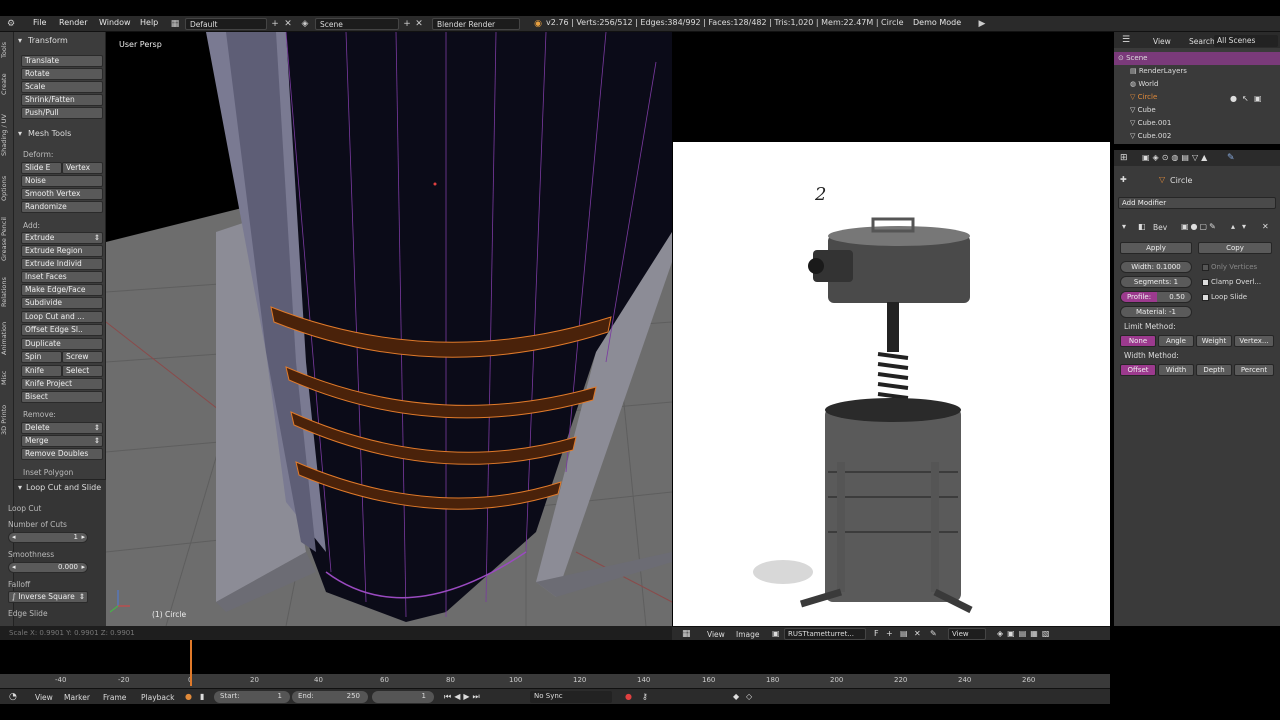 Image resolution: width=1280 pixels, height=720 pixels. Describe the element at coordinates (1025, 633) in the screenshot. I see `image-overlay-icons: ◈▣▤▦▧` at that location.